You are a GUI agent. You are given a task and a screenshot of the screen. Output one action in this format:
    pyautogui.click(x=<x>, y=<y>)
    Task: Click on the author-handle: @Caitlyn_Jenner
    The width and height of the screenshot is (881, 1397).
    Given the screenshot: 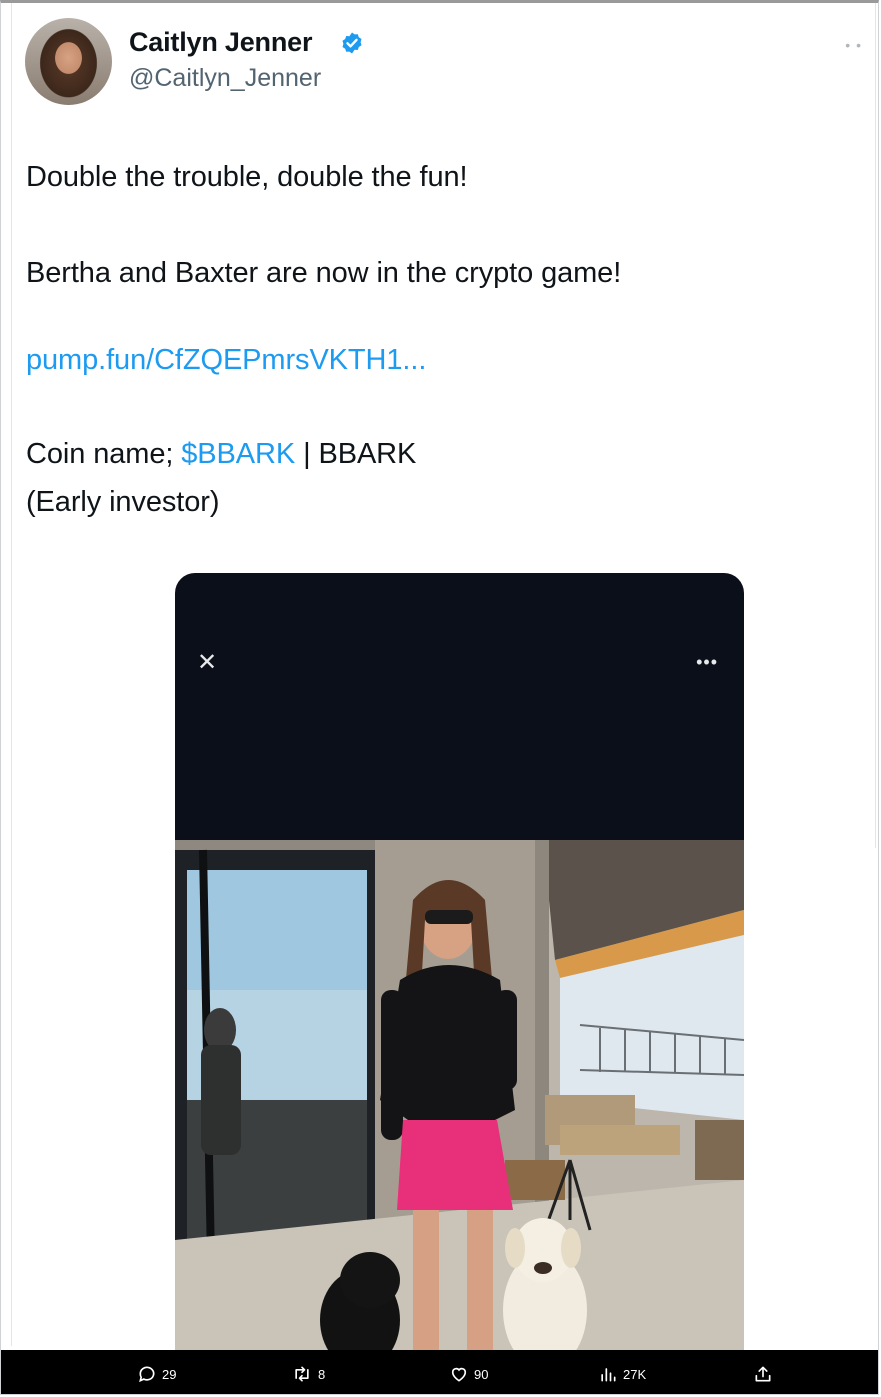 What is the action you would take?
    pyautogui.click(x=225, y=78)
    